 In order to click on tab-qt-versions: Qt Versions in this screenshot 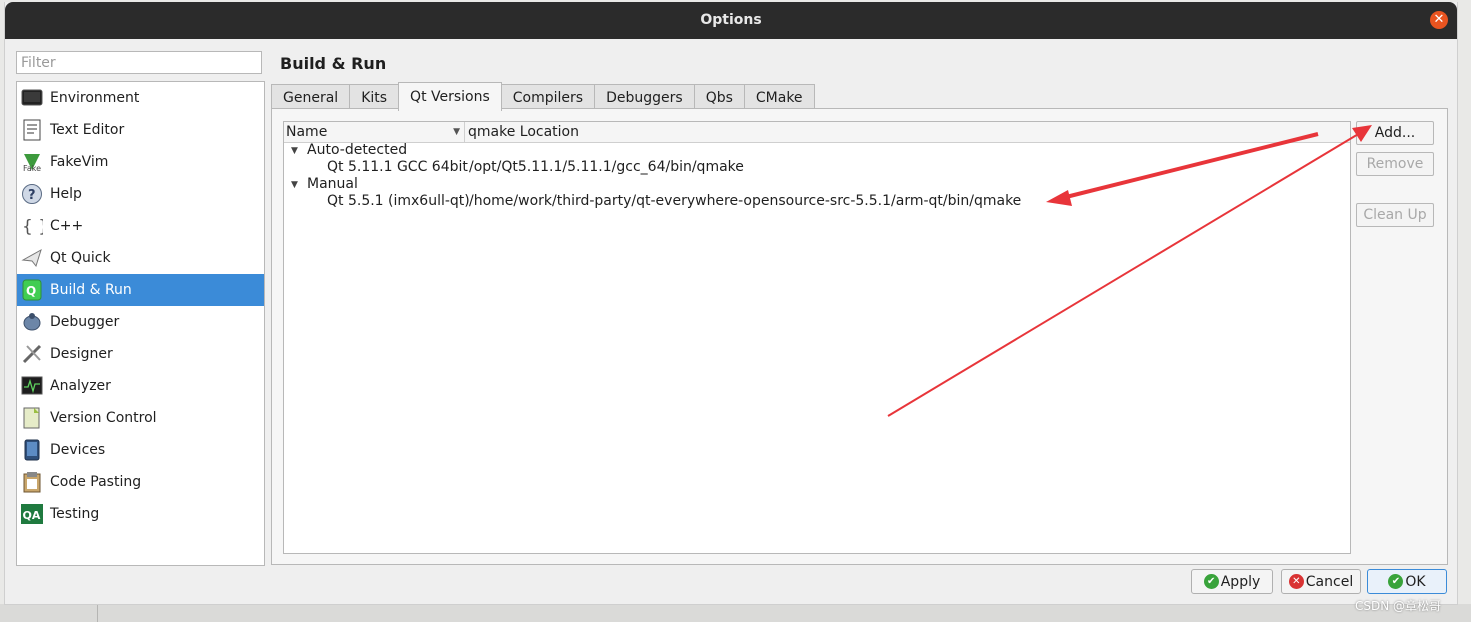, I will do `click(450, 96)`.